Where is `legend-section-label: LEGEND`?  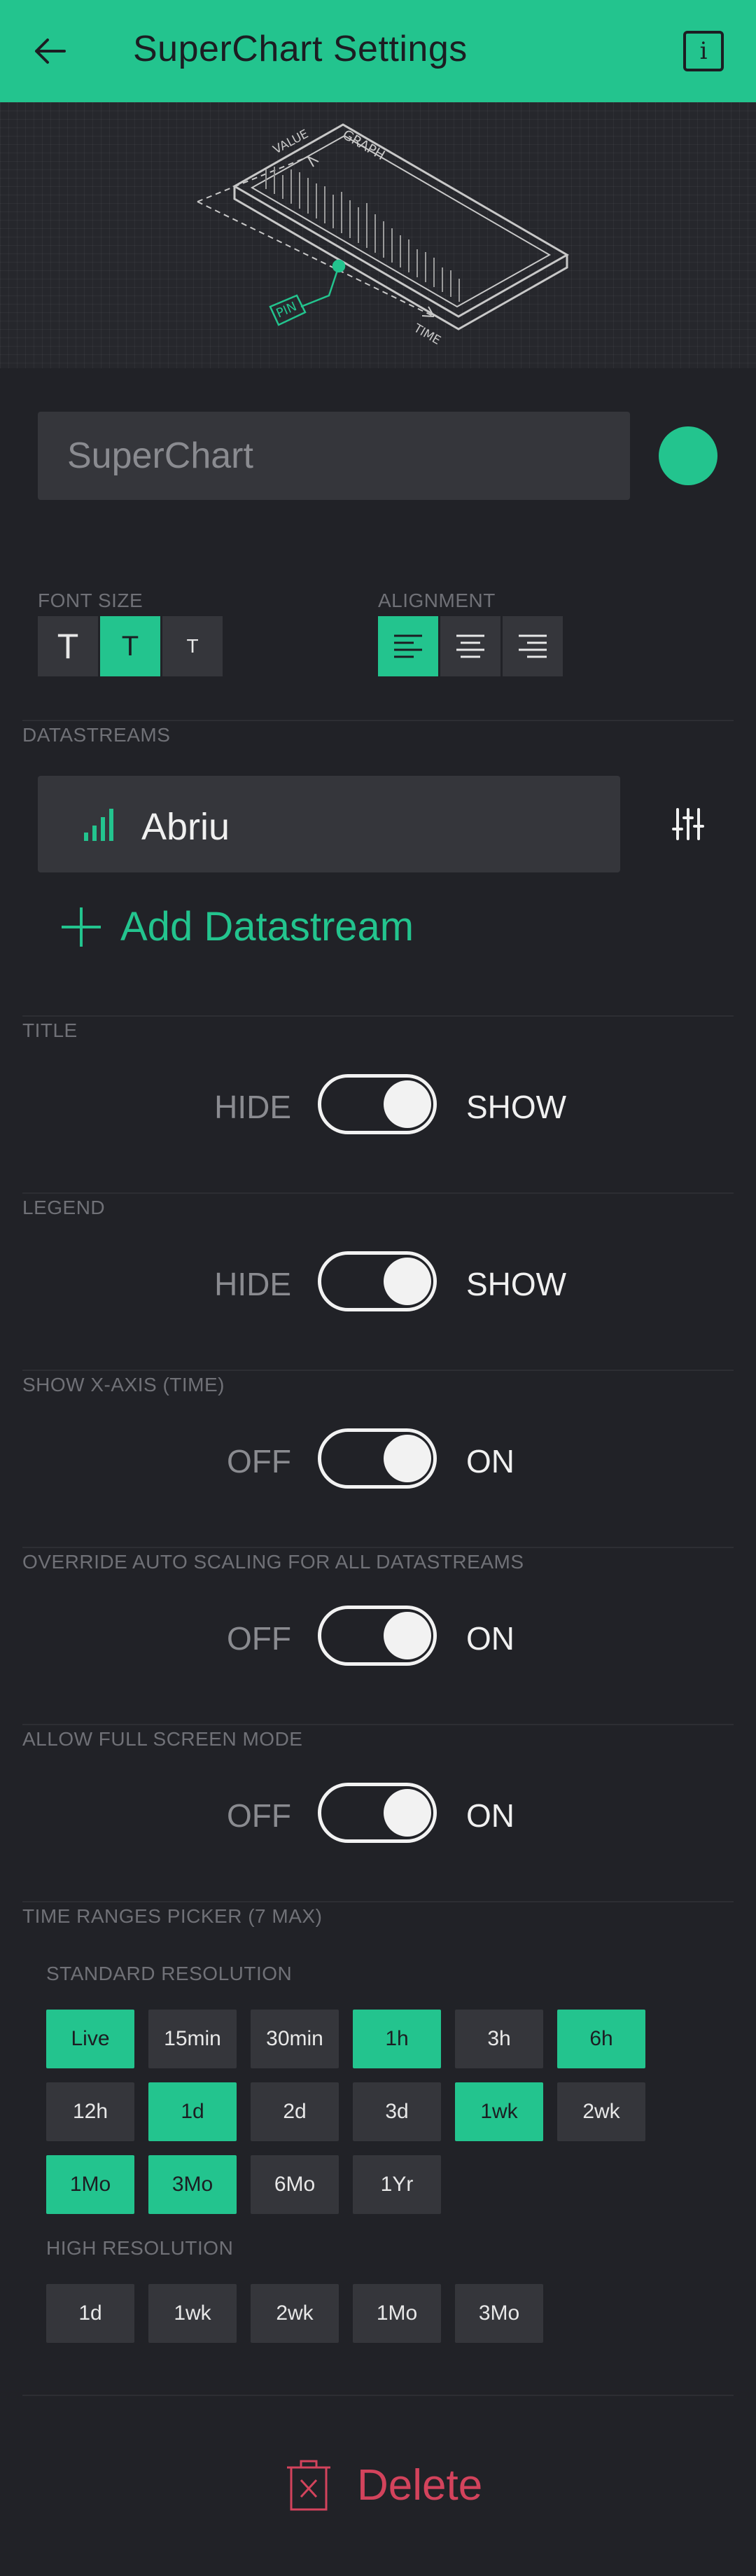 legend-section-label: LEGEND is located at coordinates (64, 1207).